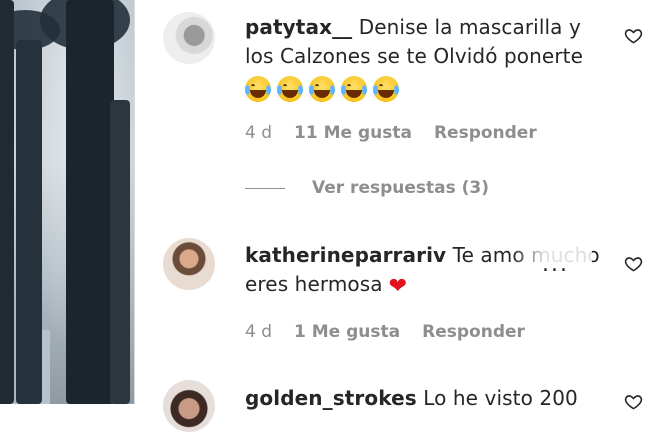  Describe the element at coordinates (353, 133) in the screenshot. I see `comment-likes: 11 Me gusta` at that location.